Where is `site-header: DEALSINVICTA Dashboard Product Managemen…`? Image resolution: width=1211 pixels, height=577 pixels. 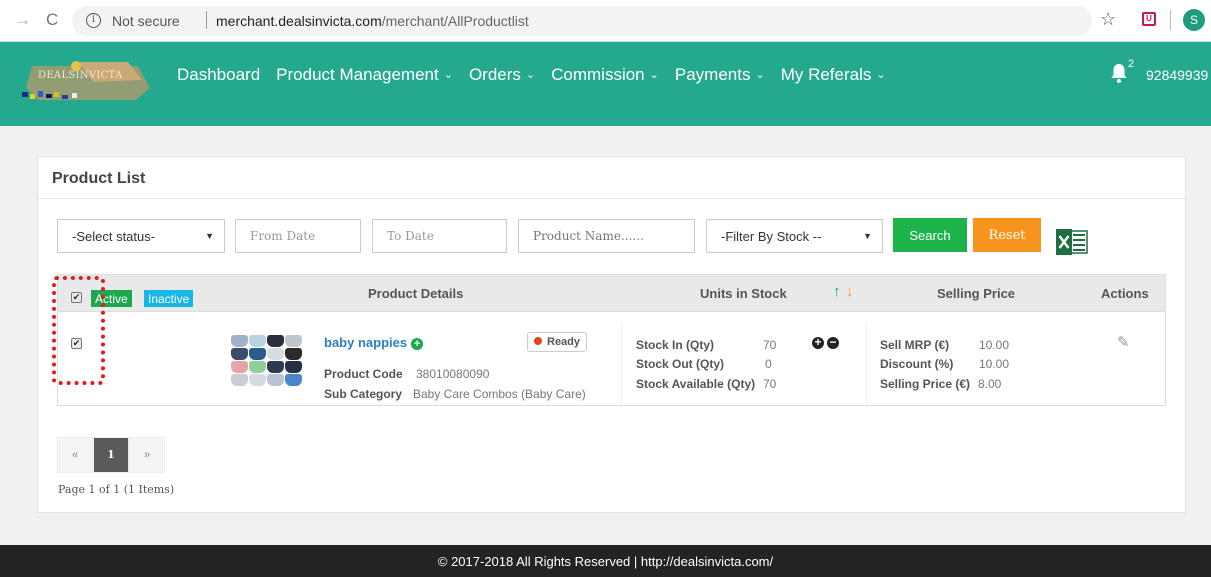 site-header: DEALSINVICTA Dashboard Product Managemen… is located at coordinates (605, 84).